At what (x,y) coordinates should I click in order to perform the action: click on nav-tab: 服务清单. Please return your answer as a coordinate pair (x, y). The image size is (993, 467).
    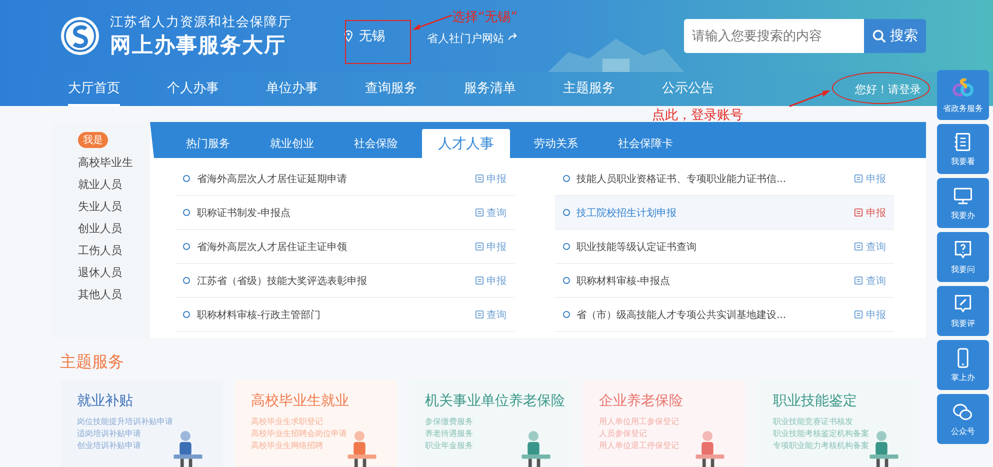
    Looking at the image, I should click on (490, 89).